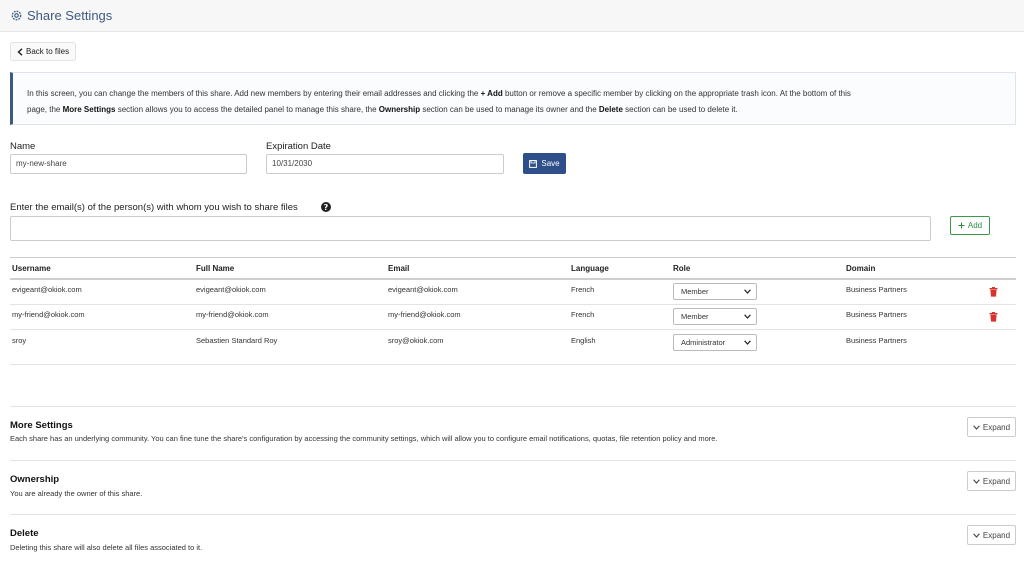  What do you see at coordinates (961, 225) in the screenshot?
I see `plus-icon` at bounding box center [961, 225].